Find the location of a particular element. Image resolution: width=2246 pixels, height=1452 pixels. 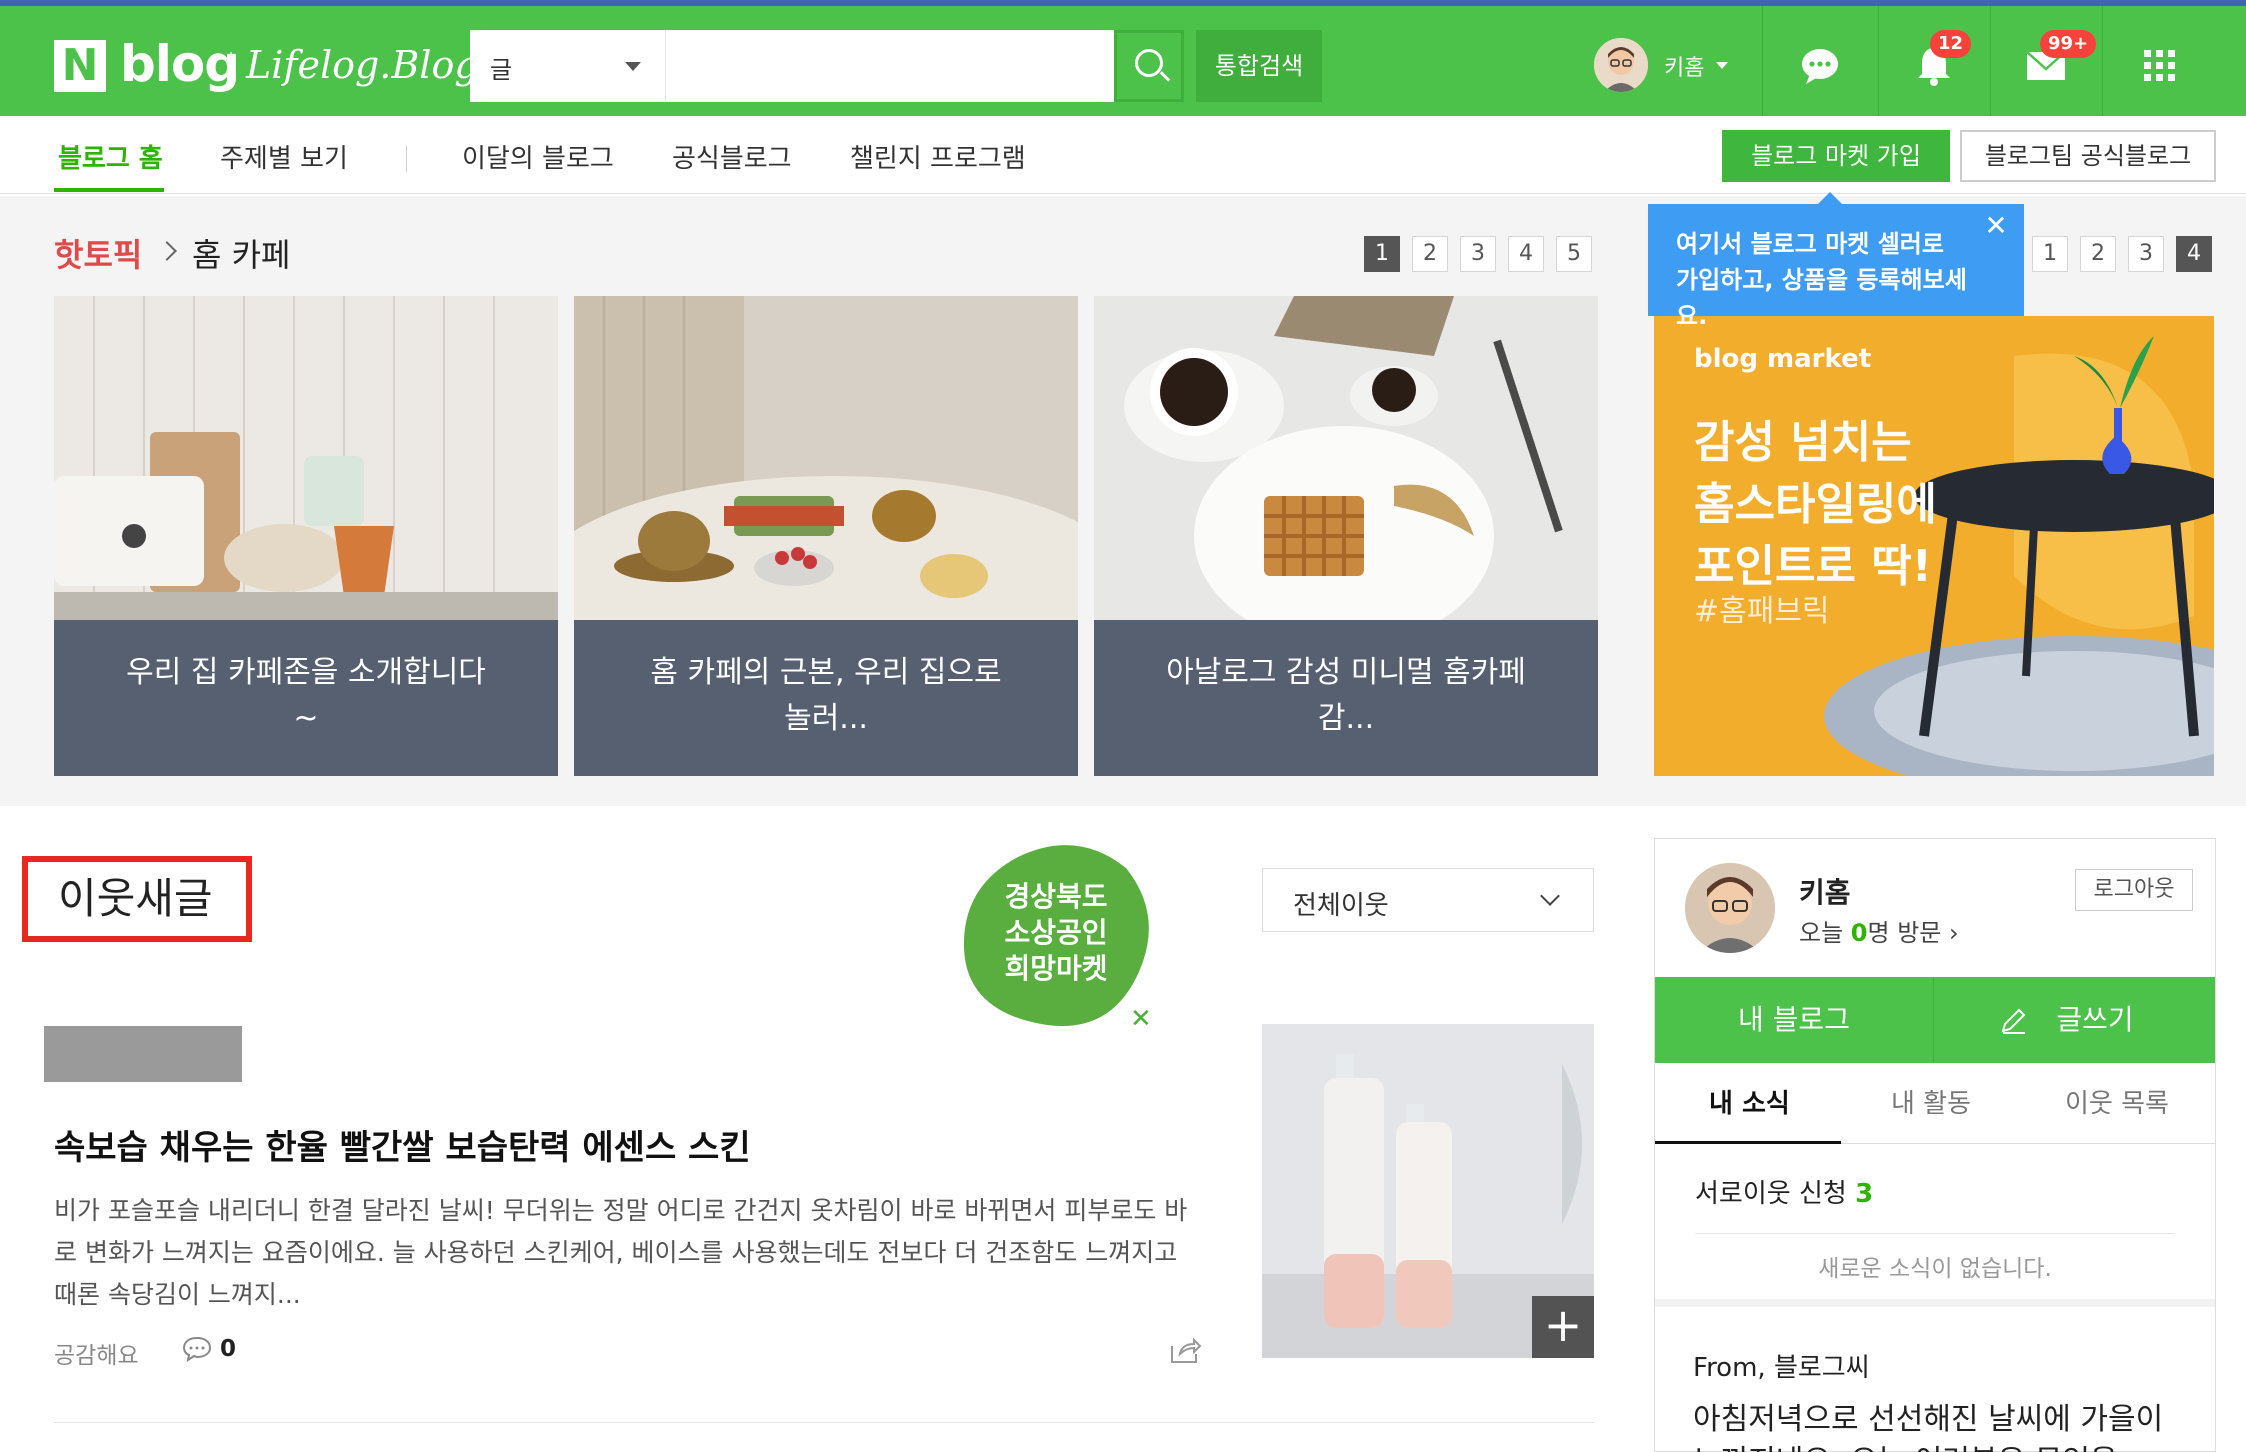

nav-challenge: 챌린지 프로그램 is located at coordinates (938, 156).